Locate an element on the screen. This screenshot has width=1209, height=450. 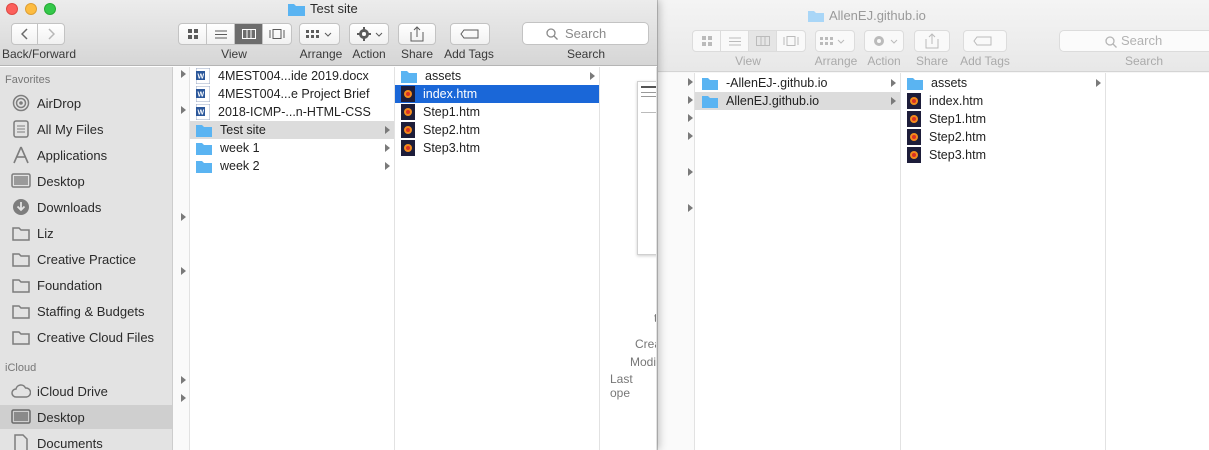
document-preview-thumbnail is located at coordinates (646, 168).